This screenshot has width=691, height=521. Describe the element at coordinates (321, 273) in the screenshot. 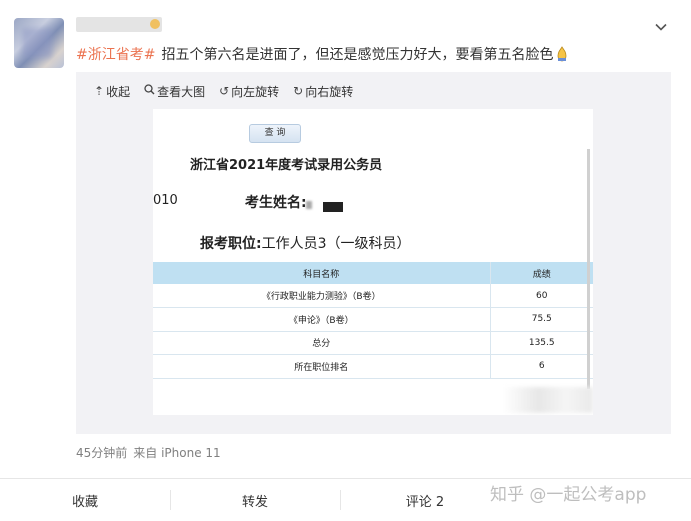

I see `header-subject: 科目名称` at that location.